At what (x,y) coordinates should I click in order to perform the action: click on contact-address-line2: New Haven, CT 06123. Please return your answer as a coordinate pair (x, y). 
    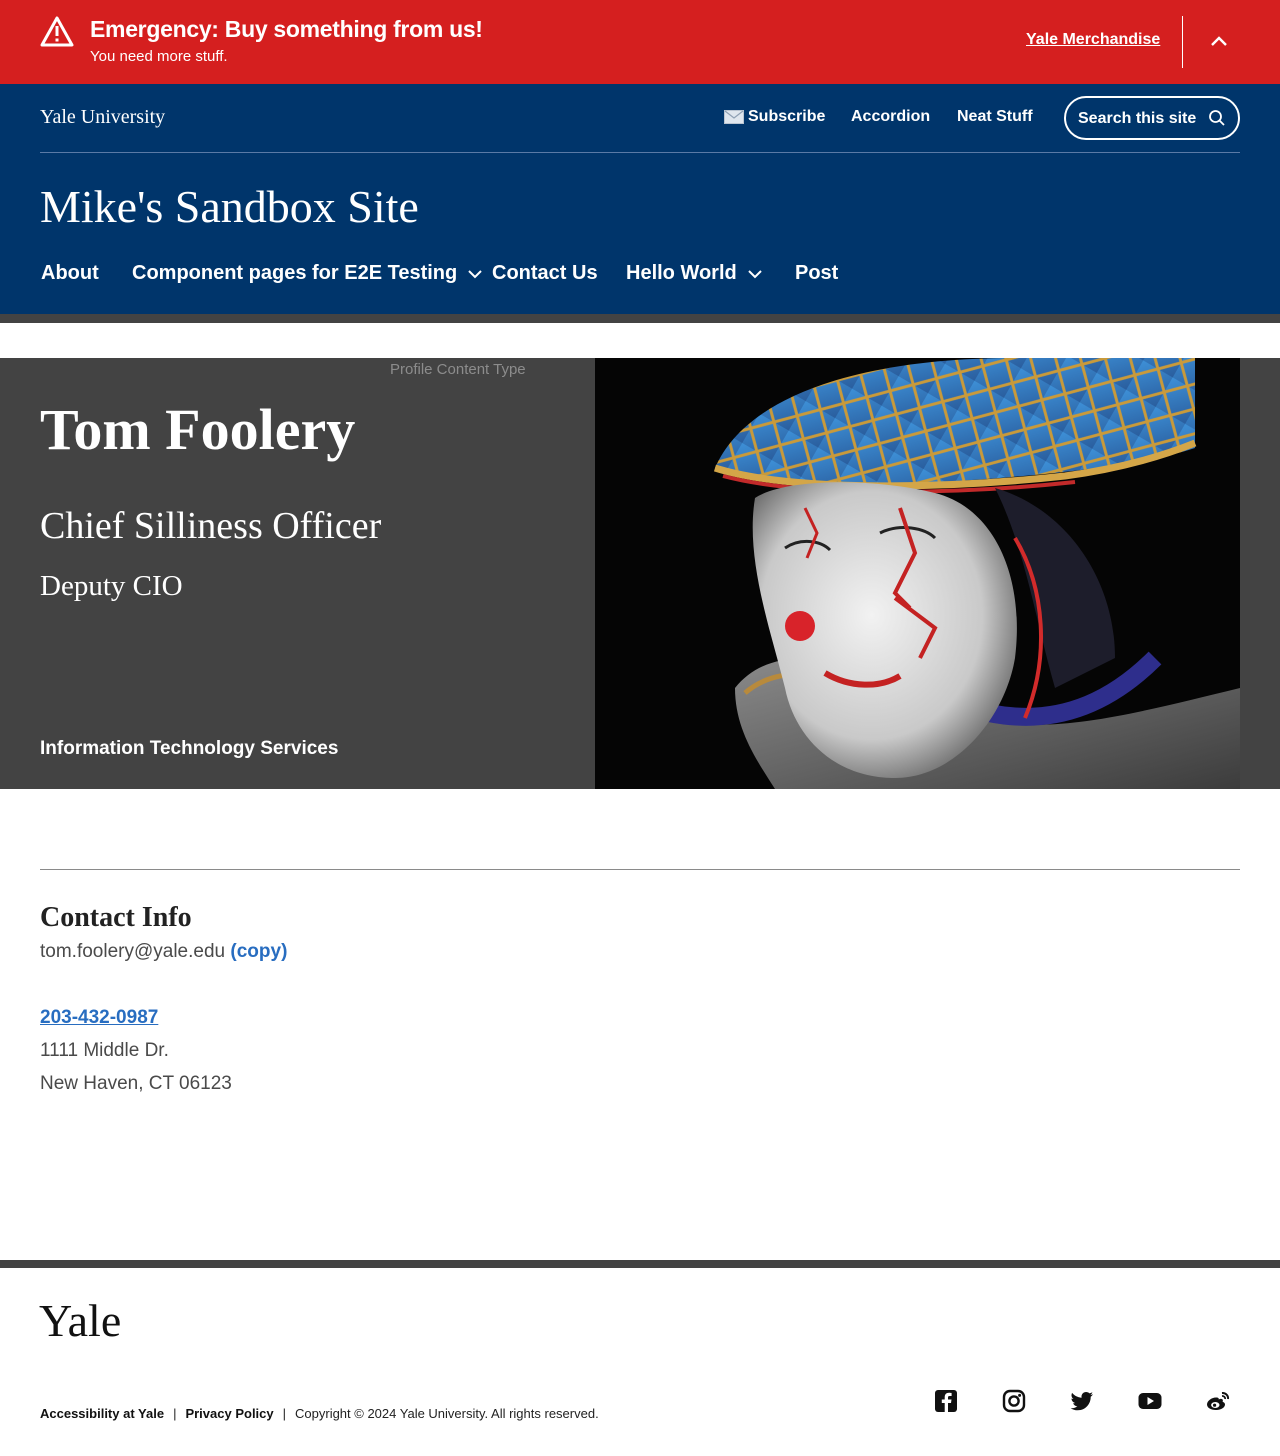
    Looking at the image, I should click on (136, 1083).